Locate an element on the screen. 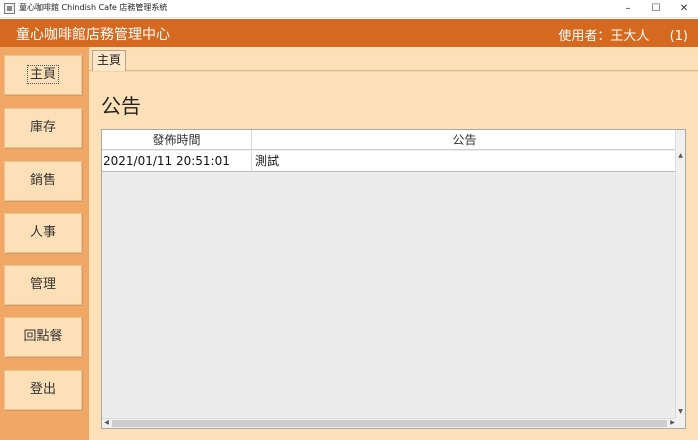 The width and height of the screenshot is (698, 440). app-title: 童心咖啡館店務管理中心 is located at coordinates (93, 35).